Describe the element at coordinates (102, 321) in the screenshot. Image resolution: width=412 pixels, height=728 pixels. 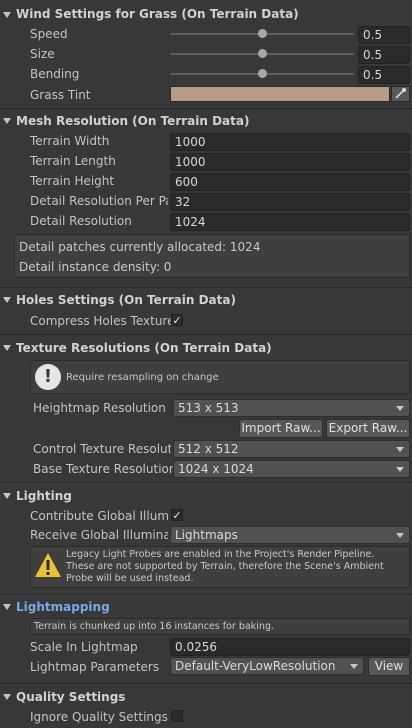
I see `compress-holes-label: Compress Holes Texture` at that location.